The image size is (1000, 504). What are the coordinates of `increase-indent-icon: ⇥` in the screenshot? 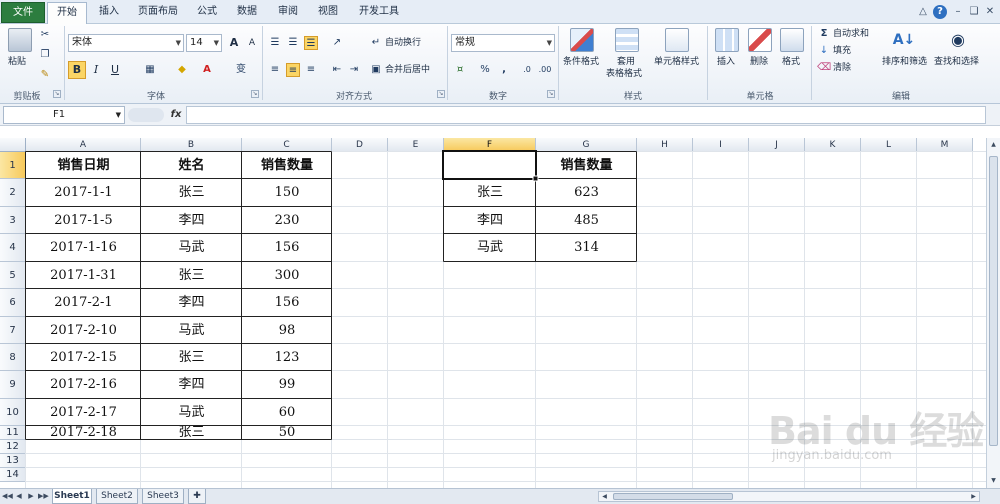 It's located at (354, 70).